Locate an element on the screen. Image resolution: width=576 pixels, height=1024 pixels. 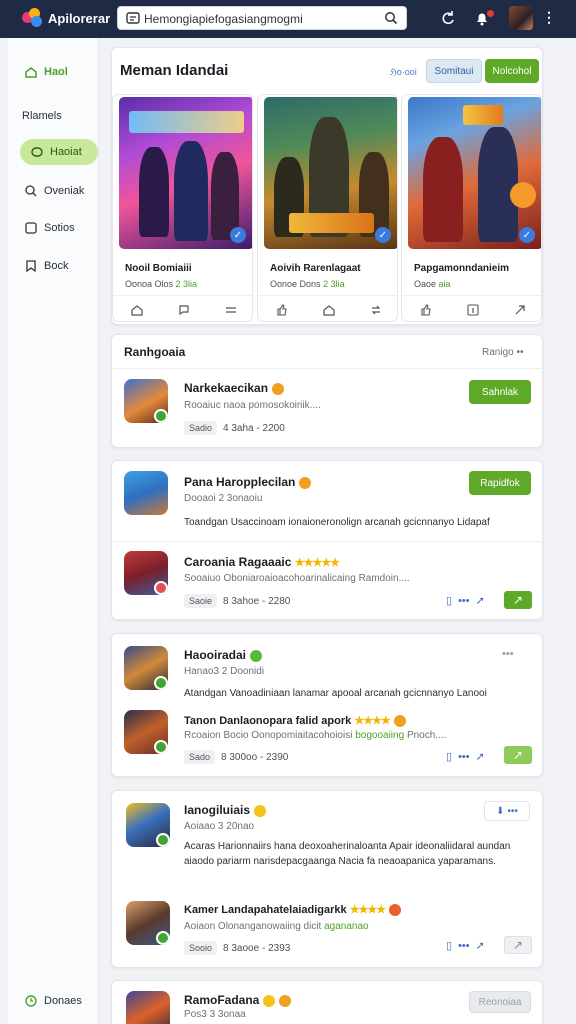
app-tag: Saoie is located at coordinates (201, 601).